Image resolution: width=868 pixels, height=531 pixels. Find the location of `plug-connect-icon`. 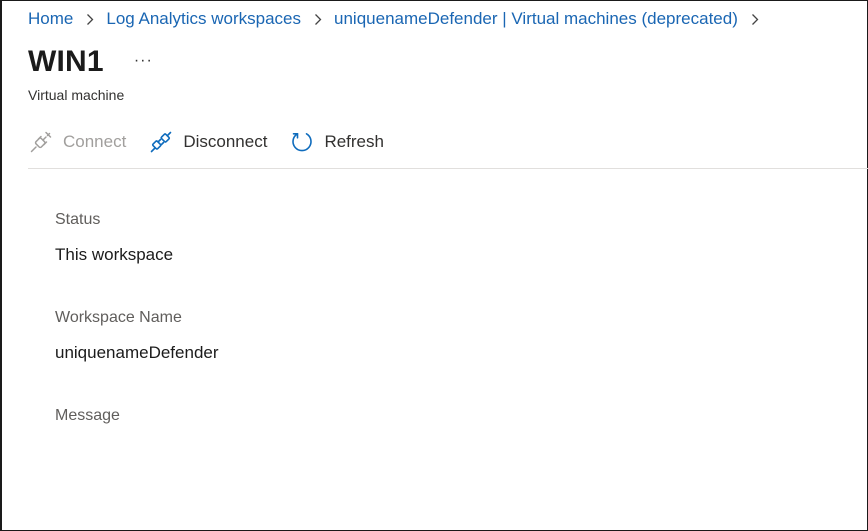

plug-connect-icon is located at coordinates (41, 142).